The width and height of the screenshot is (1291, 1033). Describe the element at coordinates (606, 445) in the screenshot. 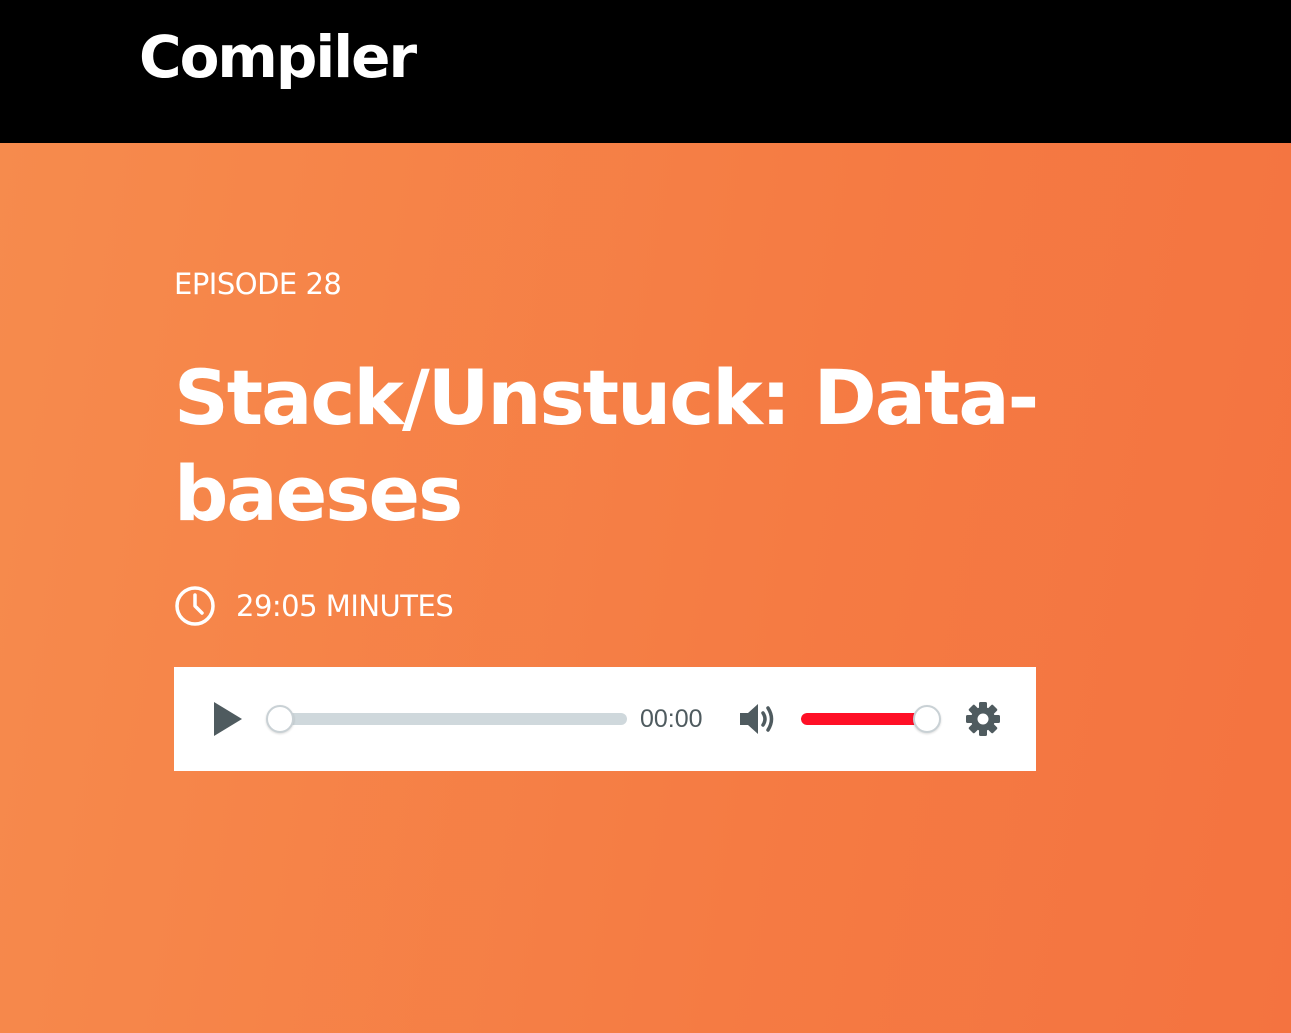

I see `episode-title: Stack/Unstuck: Data-baeses` at that location.